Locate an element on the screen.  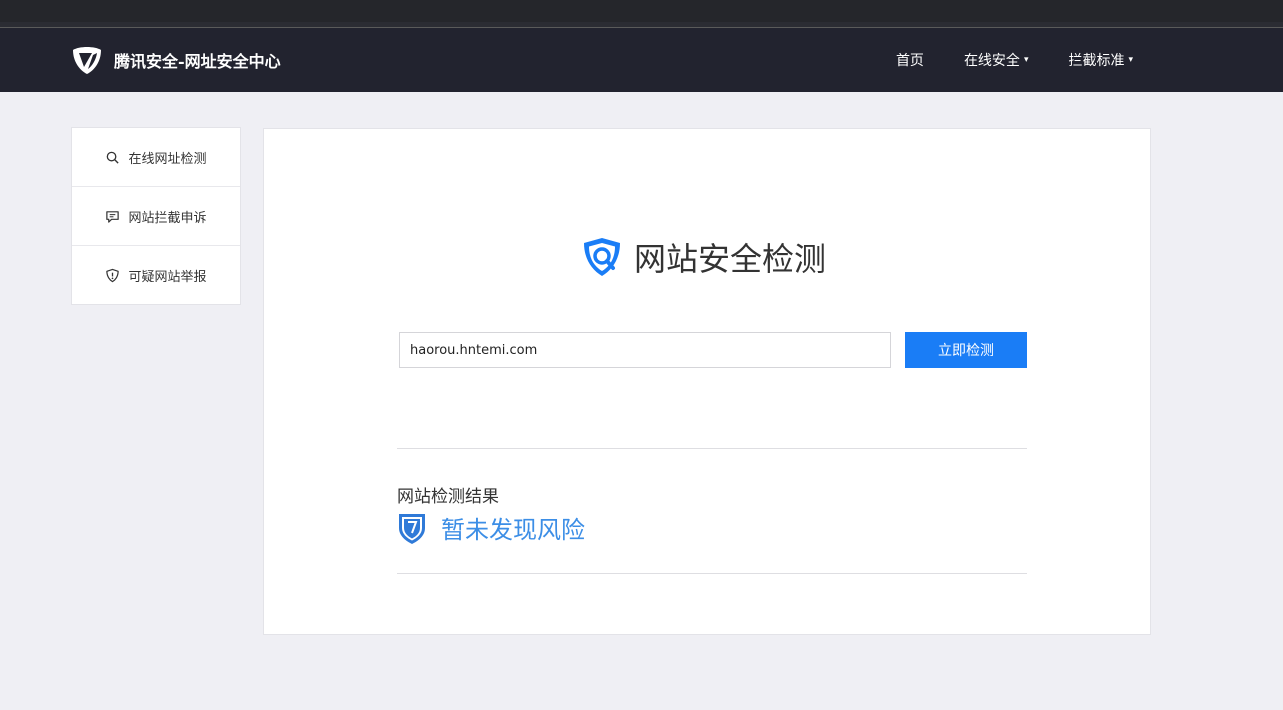
nav-online-security: 在线安全 ▾ is located at coordinates (996, 60).